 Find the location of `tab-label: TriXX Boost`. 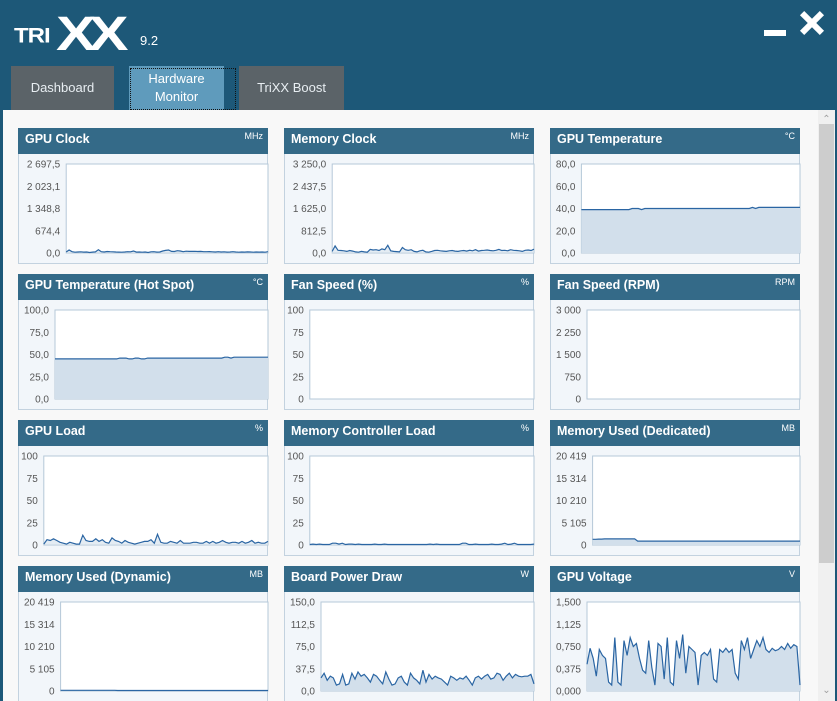

tab-label: TriXX Boost is located at coordinates (291, 87).